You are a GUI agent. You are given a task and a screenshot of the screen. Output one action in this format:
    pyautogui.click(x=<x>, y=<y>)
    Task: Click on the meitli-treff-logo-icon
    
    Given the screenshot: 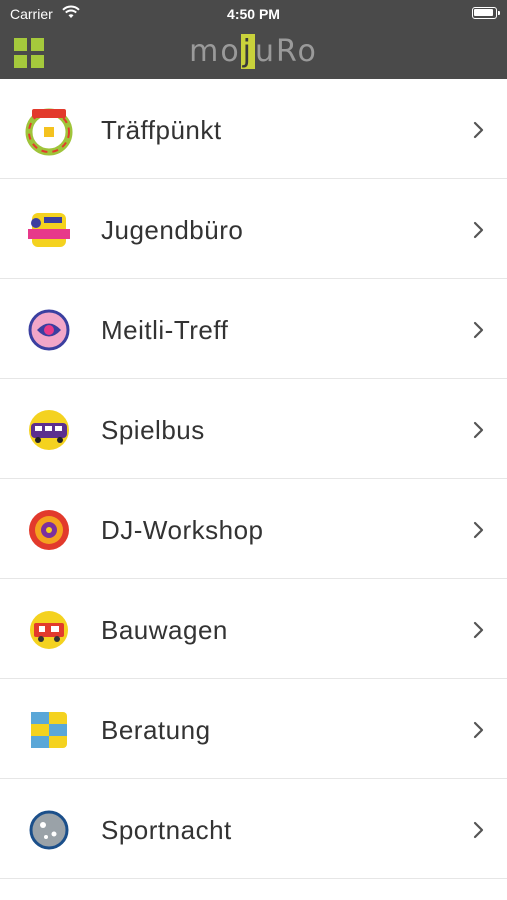 What is the action you would take?
    pyautogui.click(x=49, y=330)
    